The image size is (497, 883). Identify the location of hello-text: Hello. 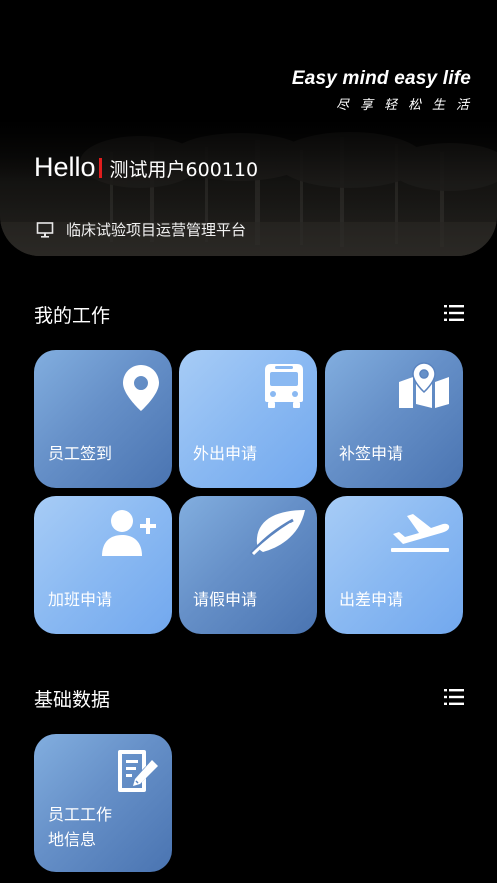
(65, 167).